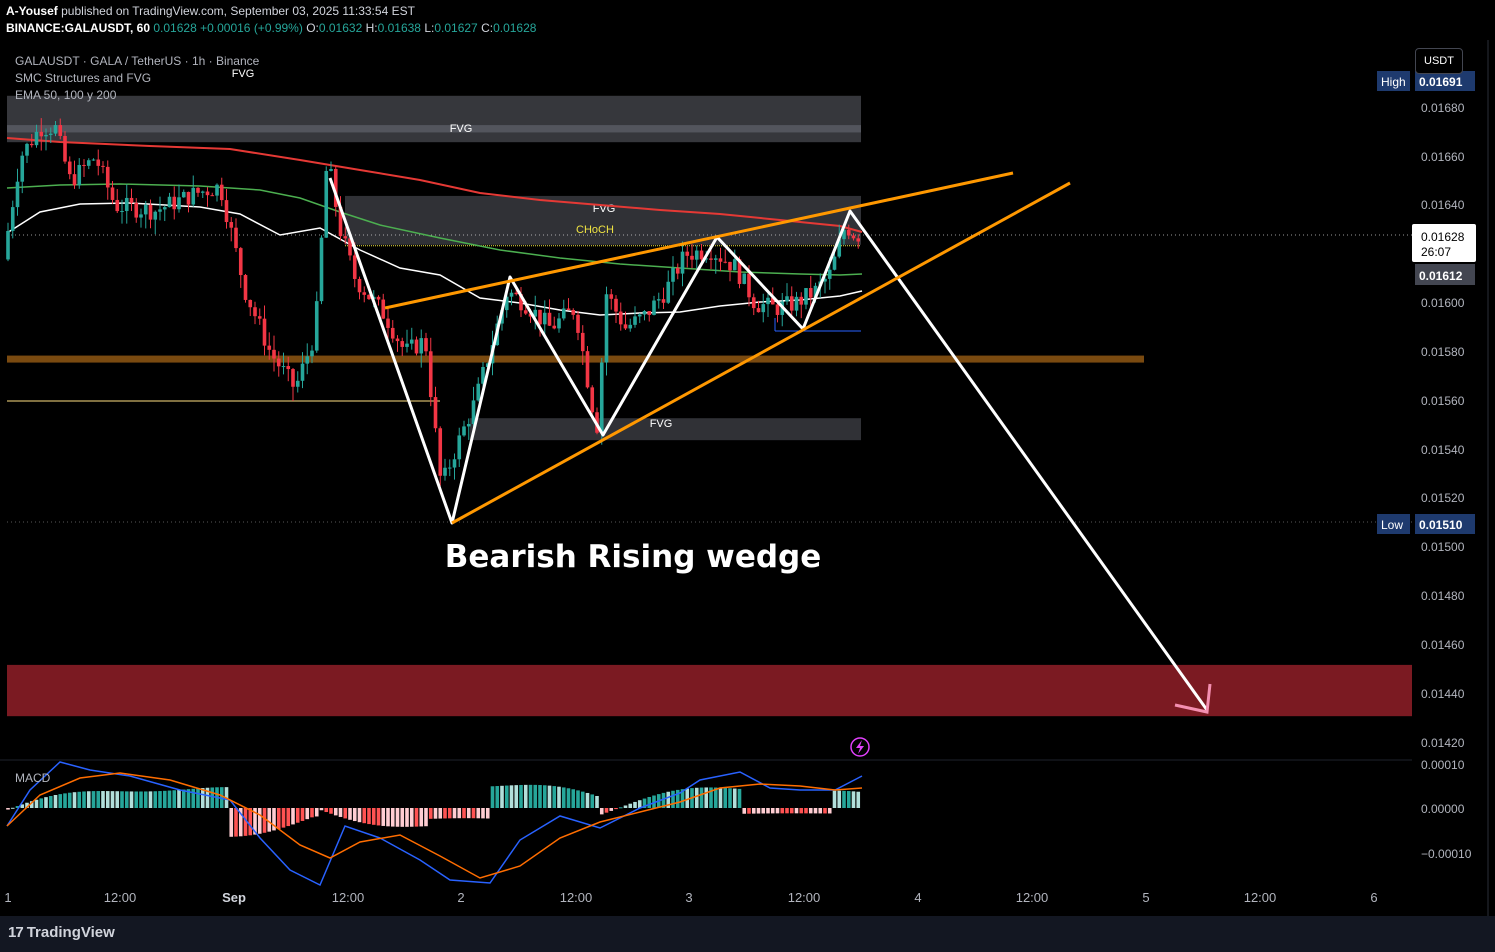  I want to click on target-zone, so click(709, 690).